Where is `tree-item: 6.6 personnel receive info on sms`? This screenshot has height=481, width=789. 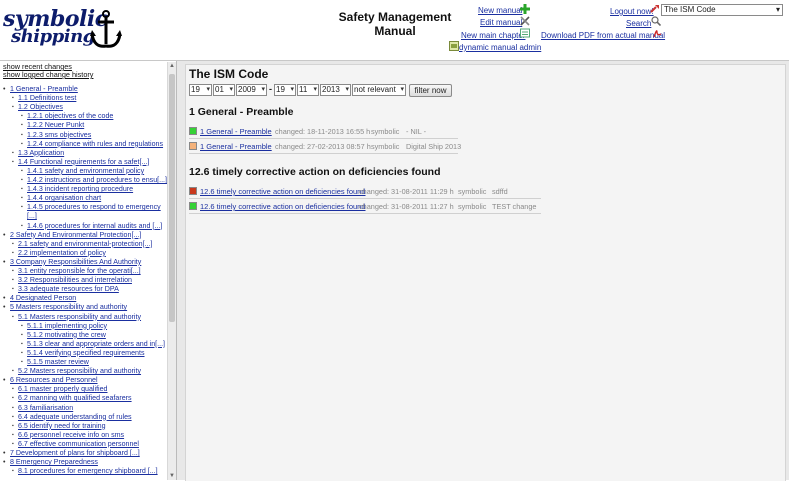
tree-item: 6.6 personnel receive info on sms is located at coordinates (68, 435).